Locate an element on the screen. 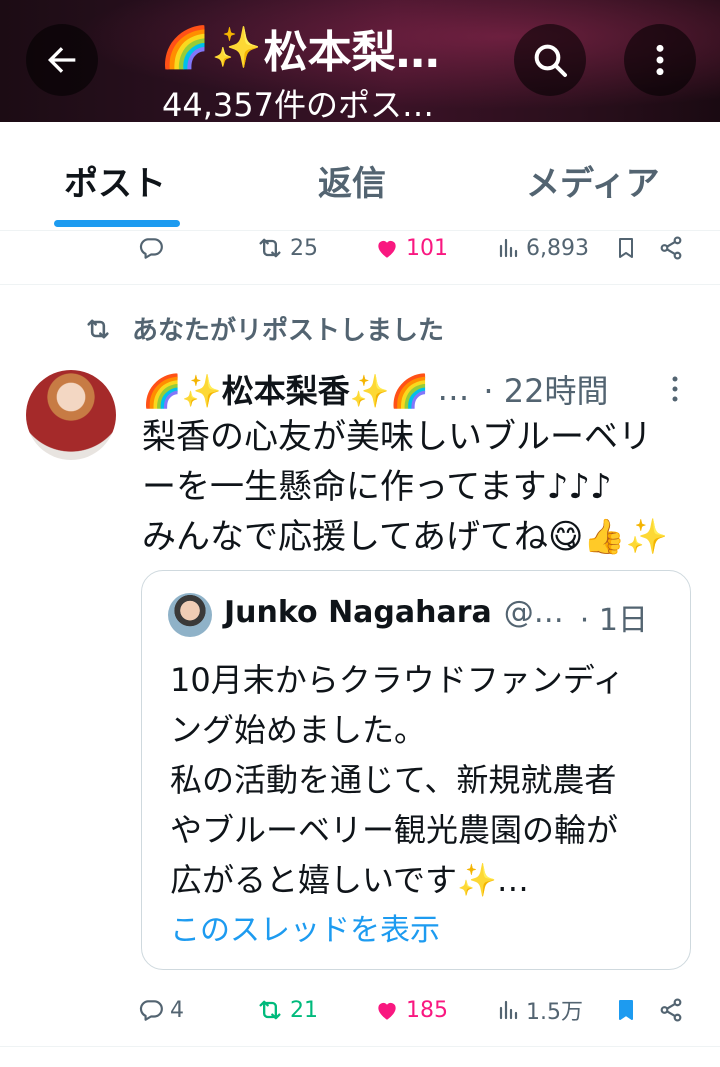  tab-media: メディア is located at coordinates (593, 180).